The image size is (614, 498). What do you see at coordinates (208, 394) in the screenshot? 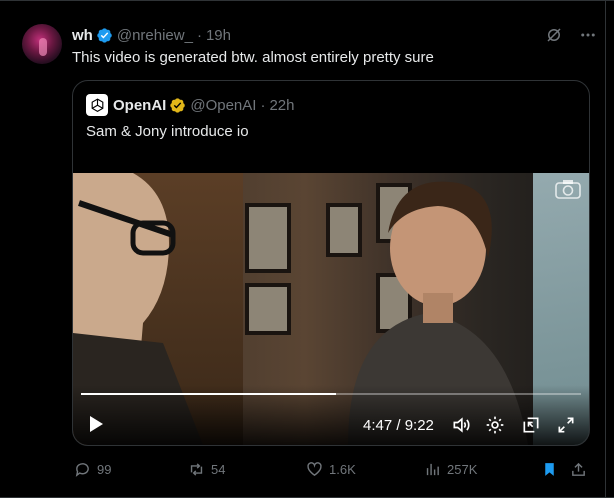
I see `progress-fill` at bounding box center [208, 394].